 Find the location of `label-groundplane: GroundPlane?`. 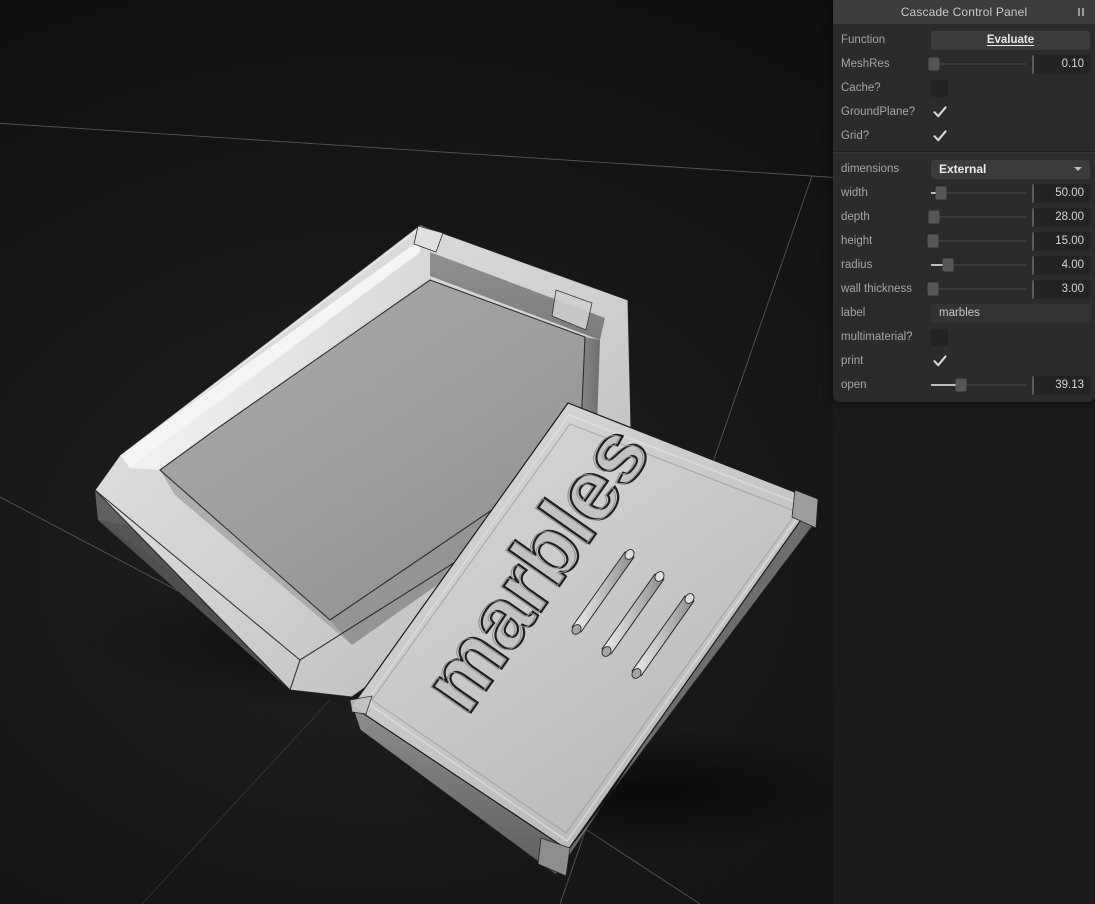

label-groundplane: GroundPlane? is located at coordinates (878, 112).